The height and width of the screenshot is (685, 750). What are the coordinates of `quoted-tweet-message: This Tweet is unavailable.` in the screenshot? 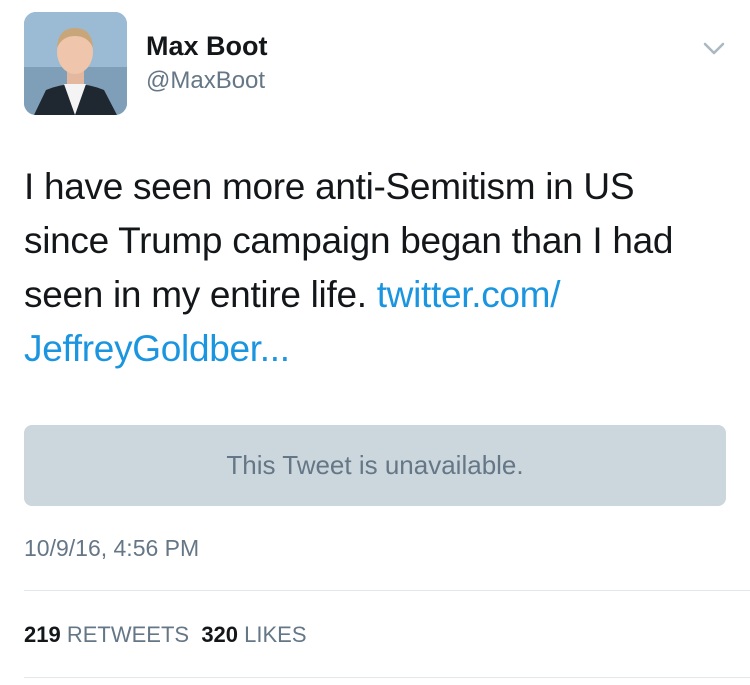 It's located at (375, 465).